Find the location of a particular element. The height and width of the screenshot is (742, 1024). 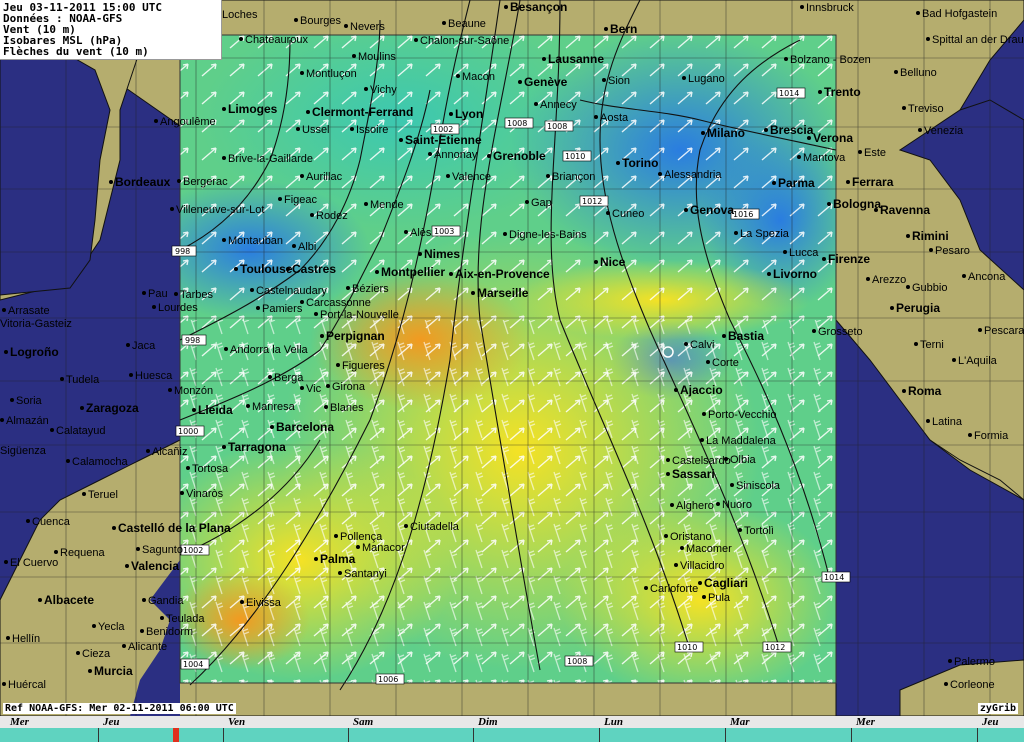

svg-text: 1016 is located at coordinates (743, 214).